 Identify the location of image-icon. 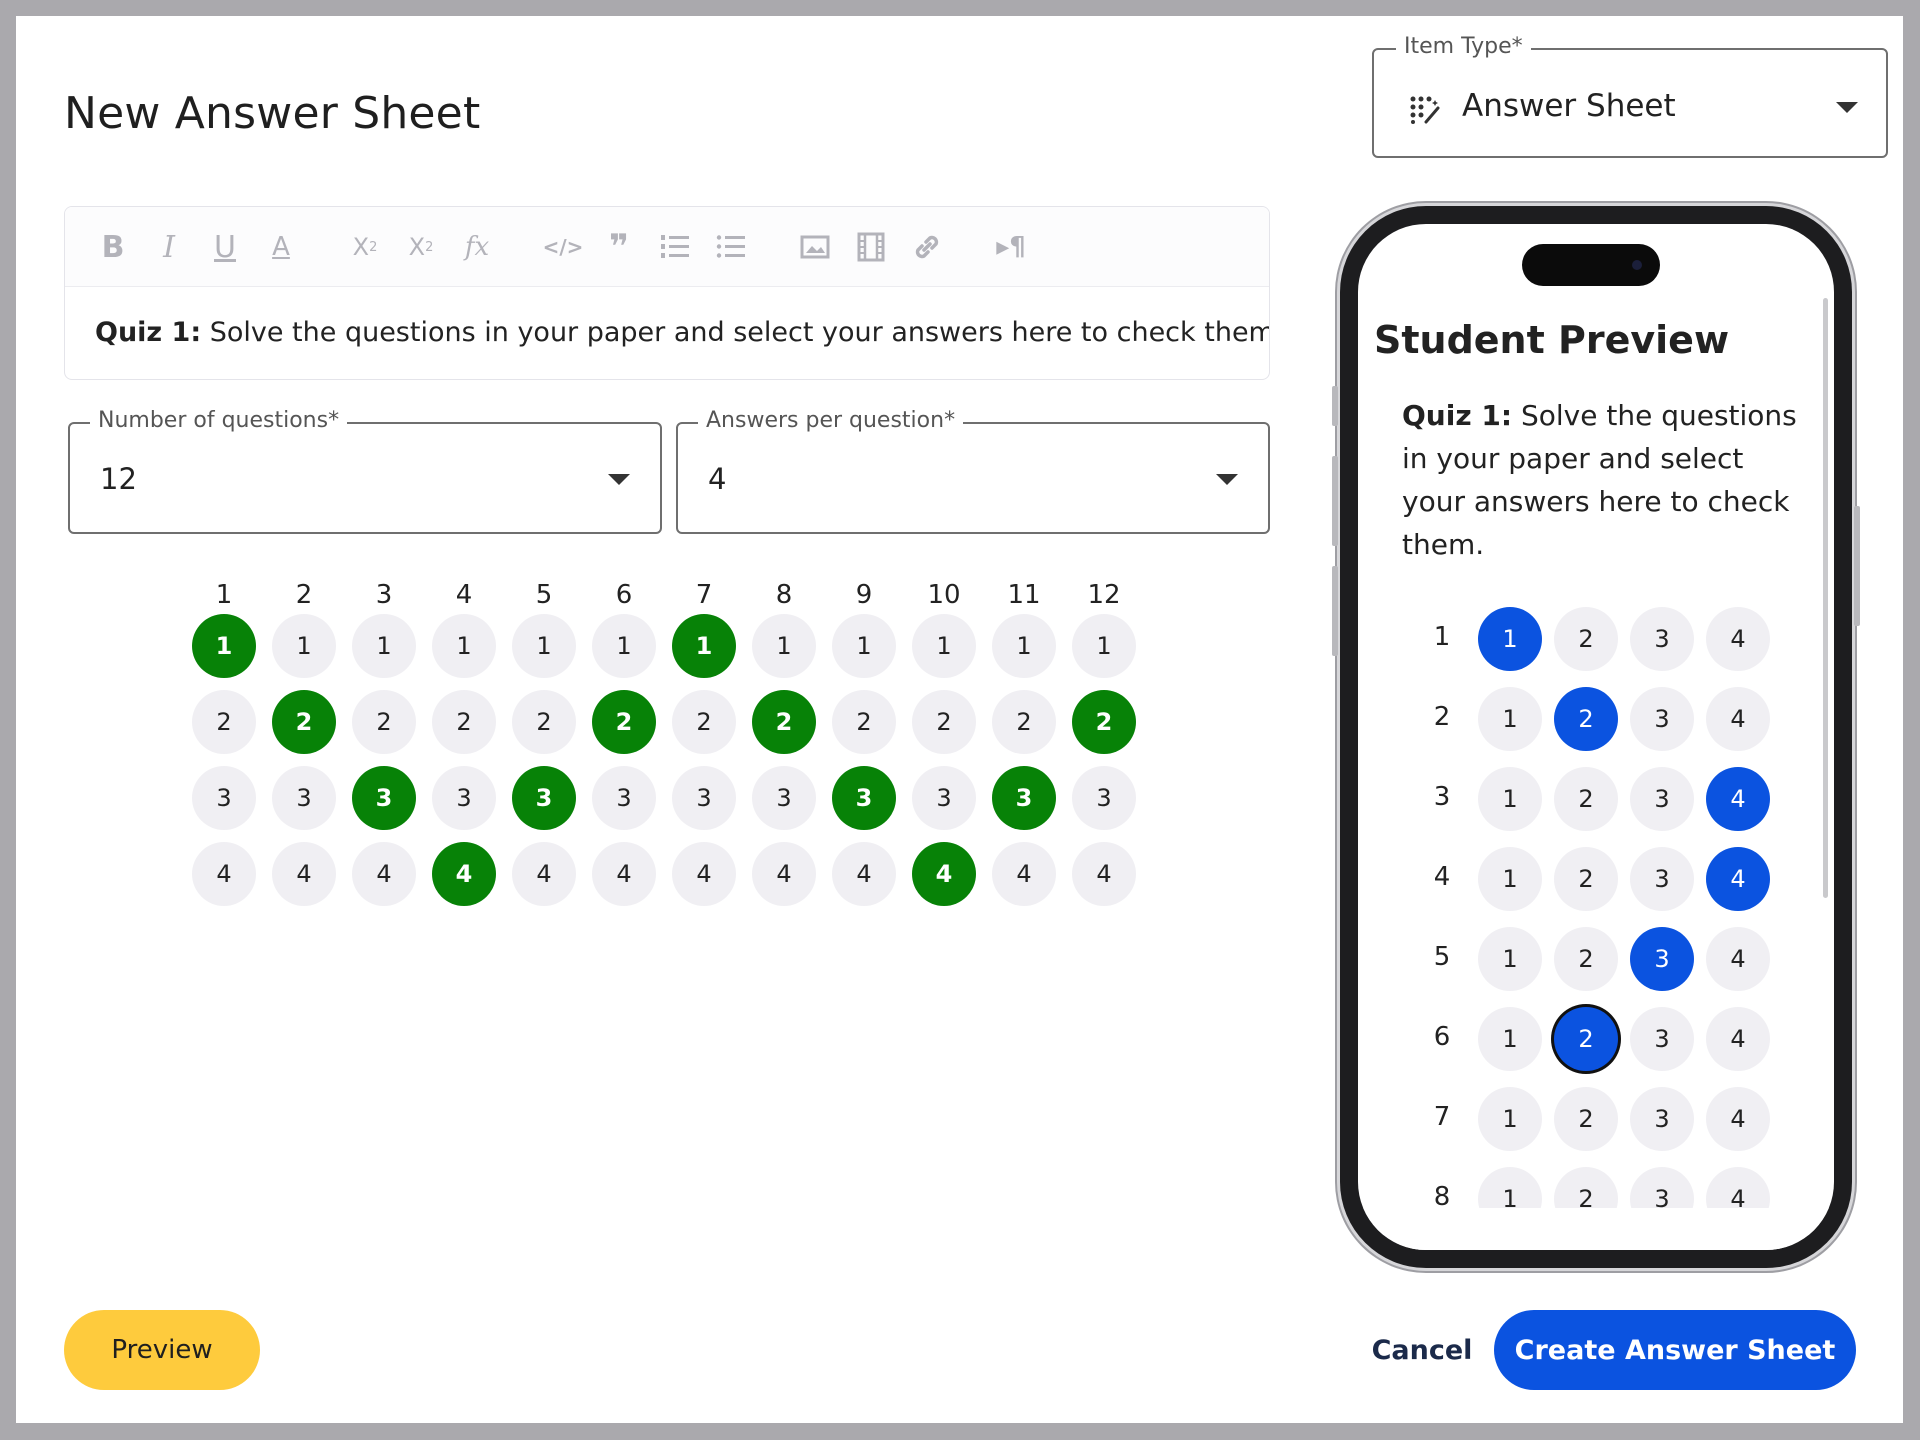
(815, 247).